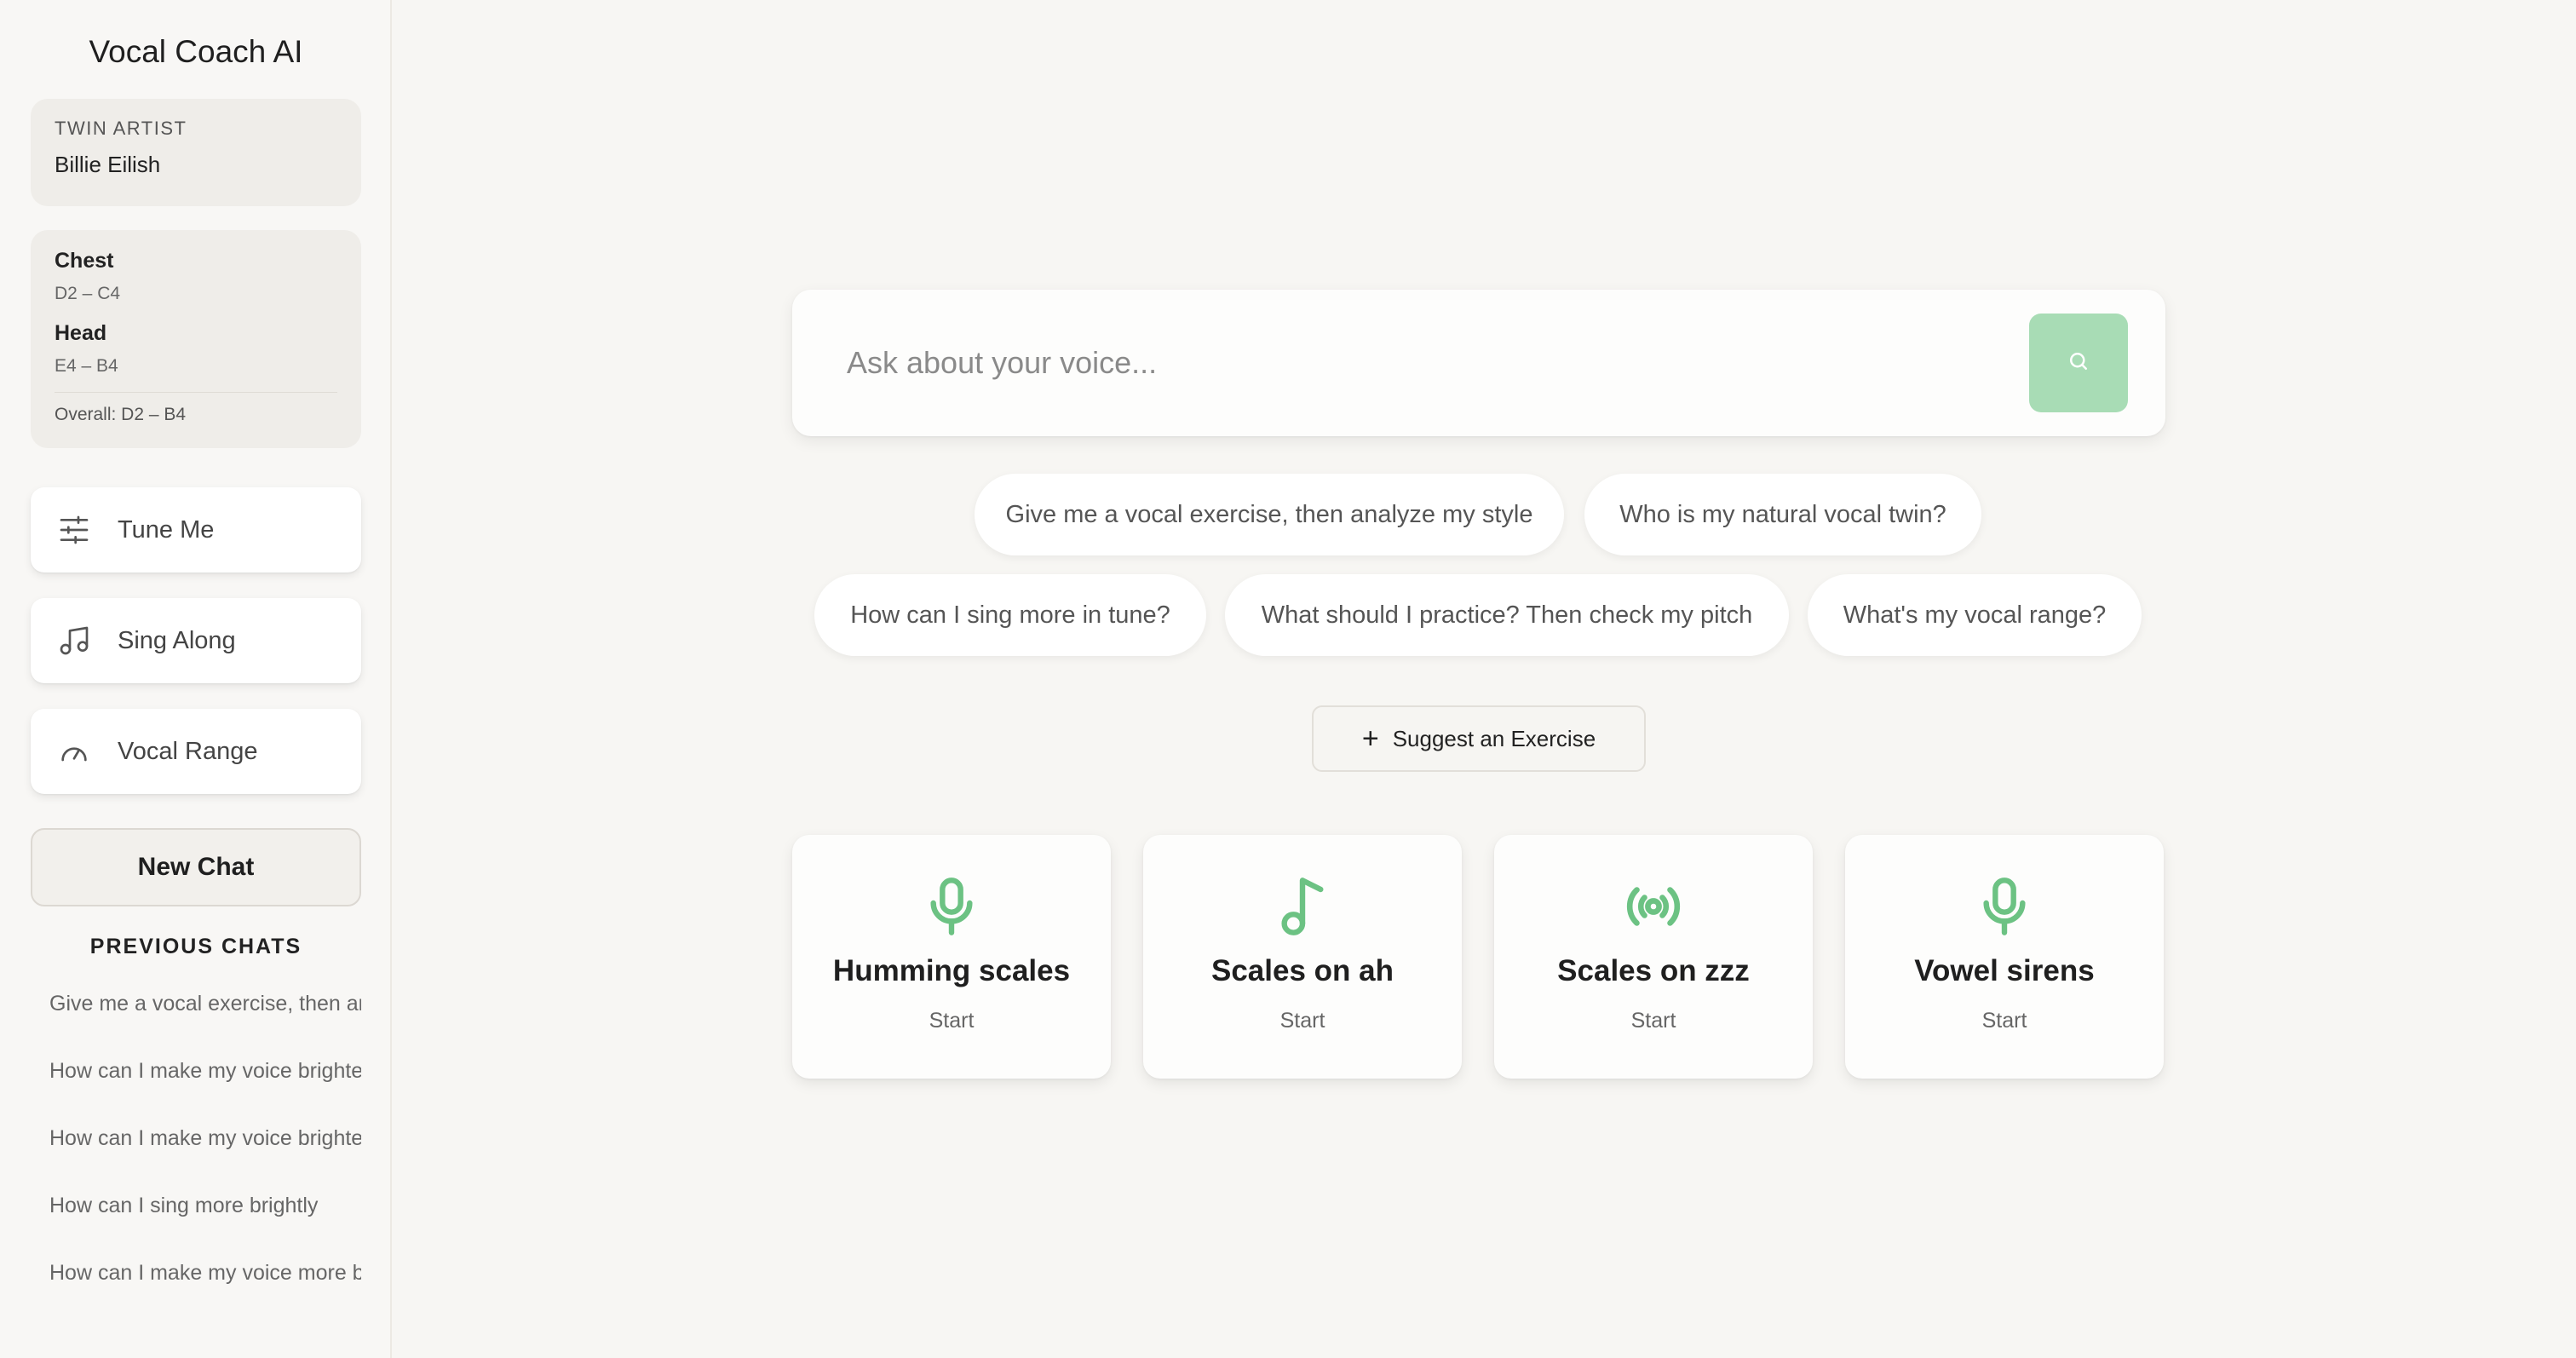 This screenshot has width=2576, height=1358. What do you see at coordinates (108, 164) in the screenshot?
I see `twin-artist-name: Billie Eilish` at bounding box center [108, 164].